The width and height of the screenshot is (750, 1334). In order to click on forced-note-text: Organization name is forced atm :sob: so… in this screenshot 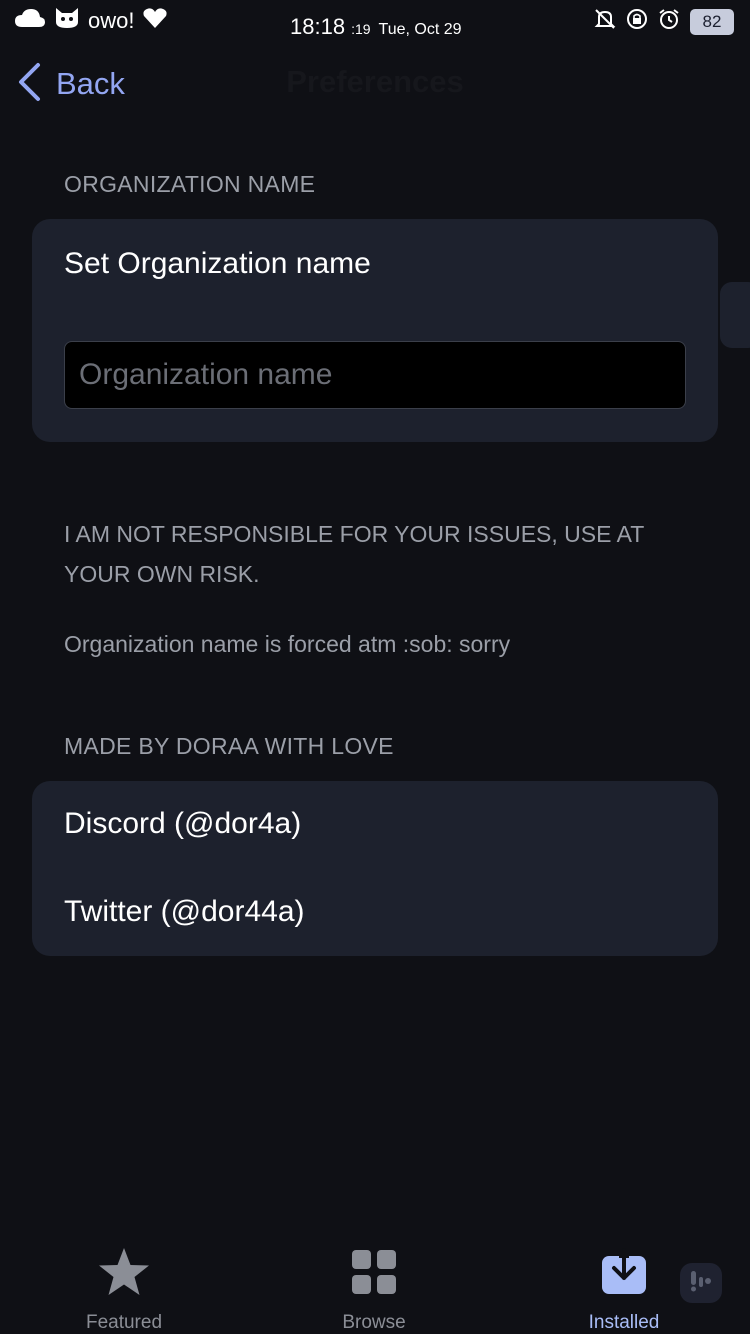, I will do `click(287, 644)`.